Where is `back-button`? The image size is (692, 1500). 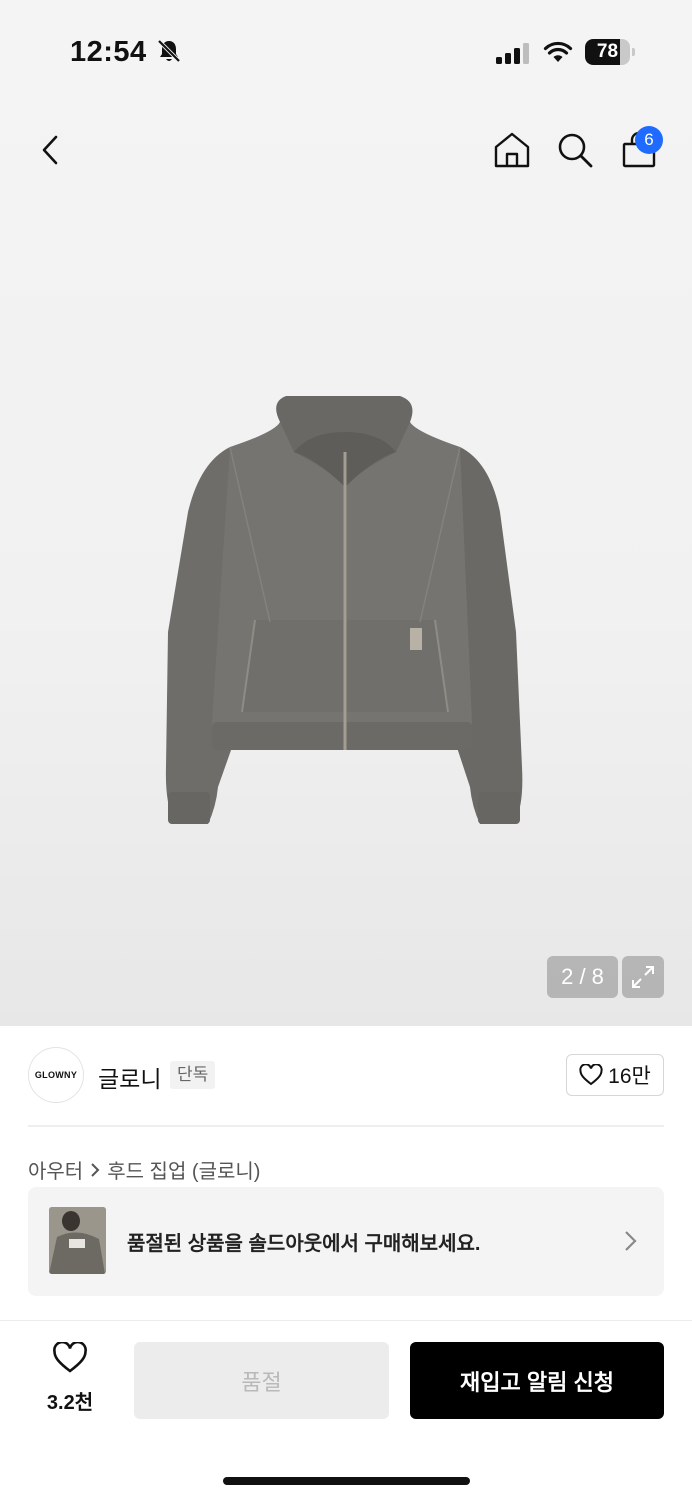
back-button is located at coordinates (50, 150).